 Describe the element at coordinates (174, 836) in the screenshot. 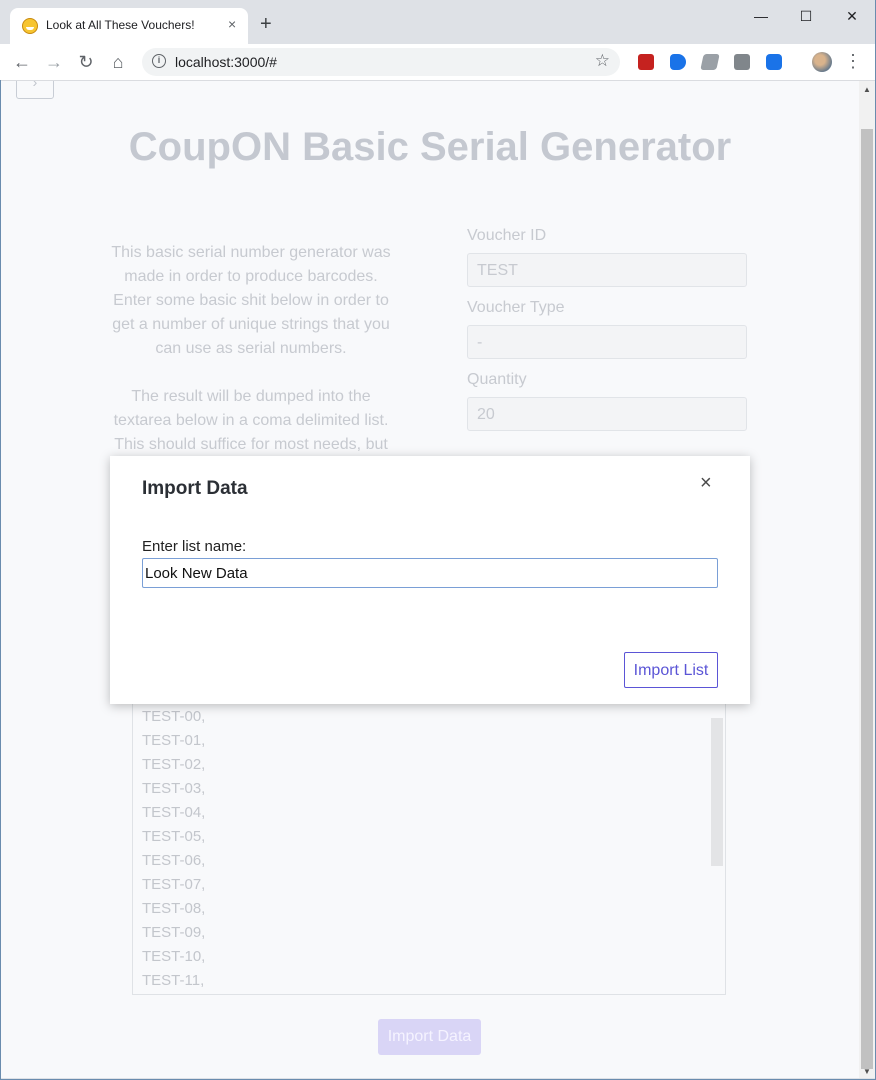

I see `result-line: TEST-05,` at that location.